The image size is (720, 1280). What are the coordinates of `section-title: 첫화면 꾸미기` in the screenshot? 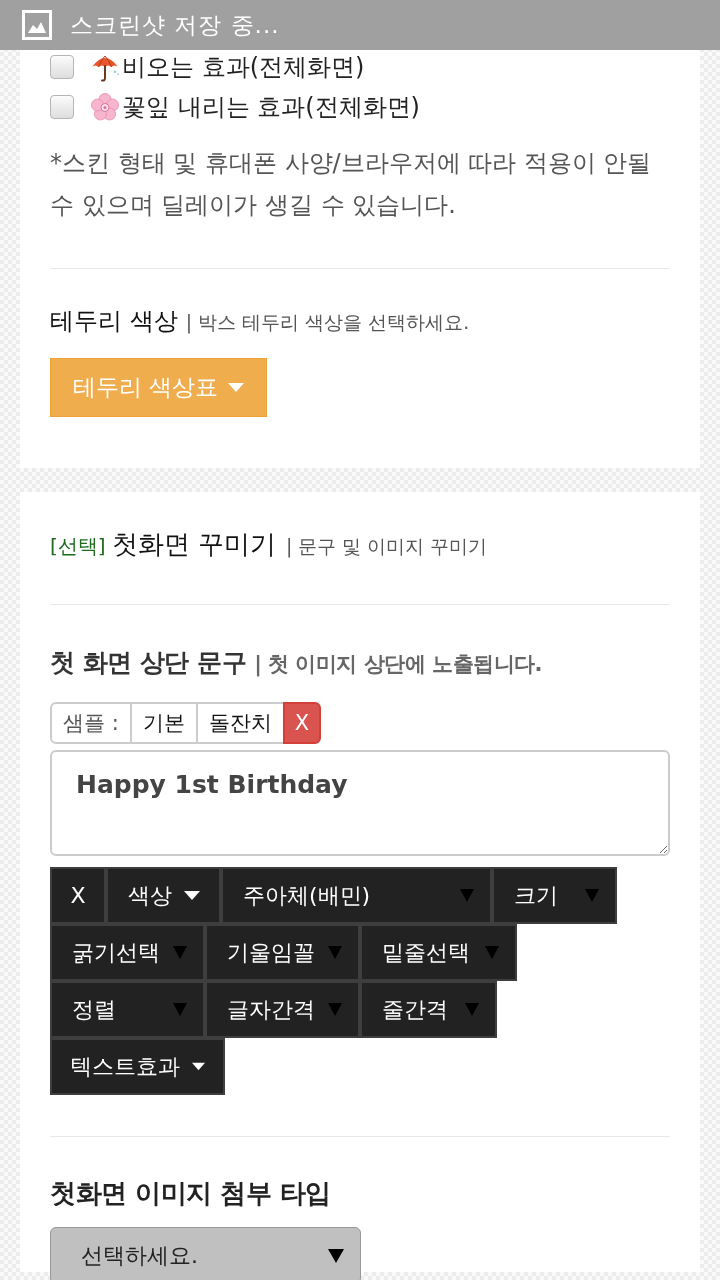 It's located at (193, 544).